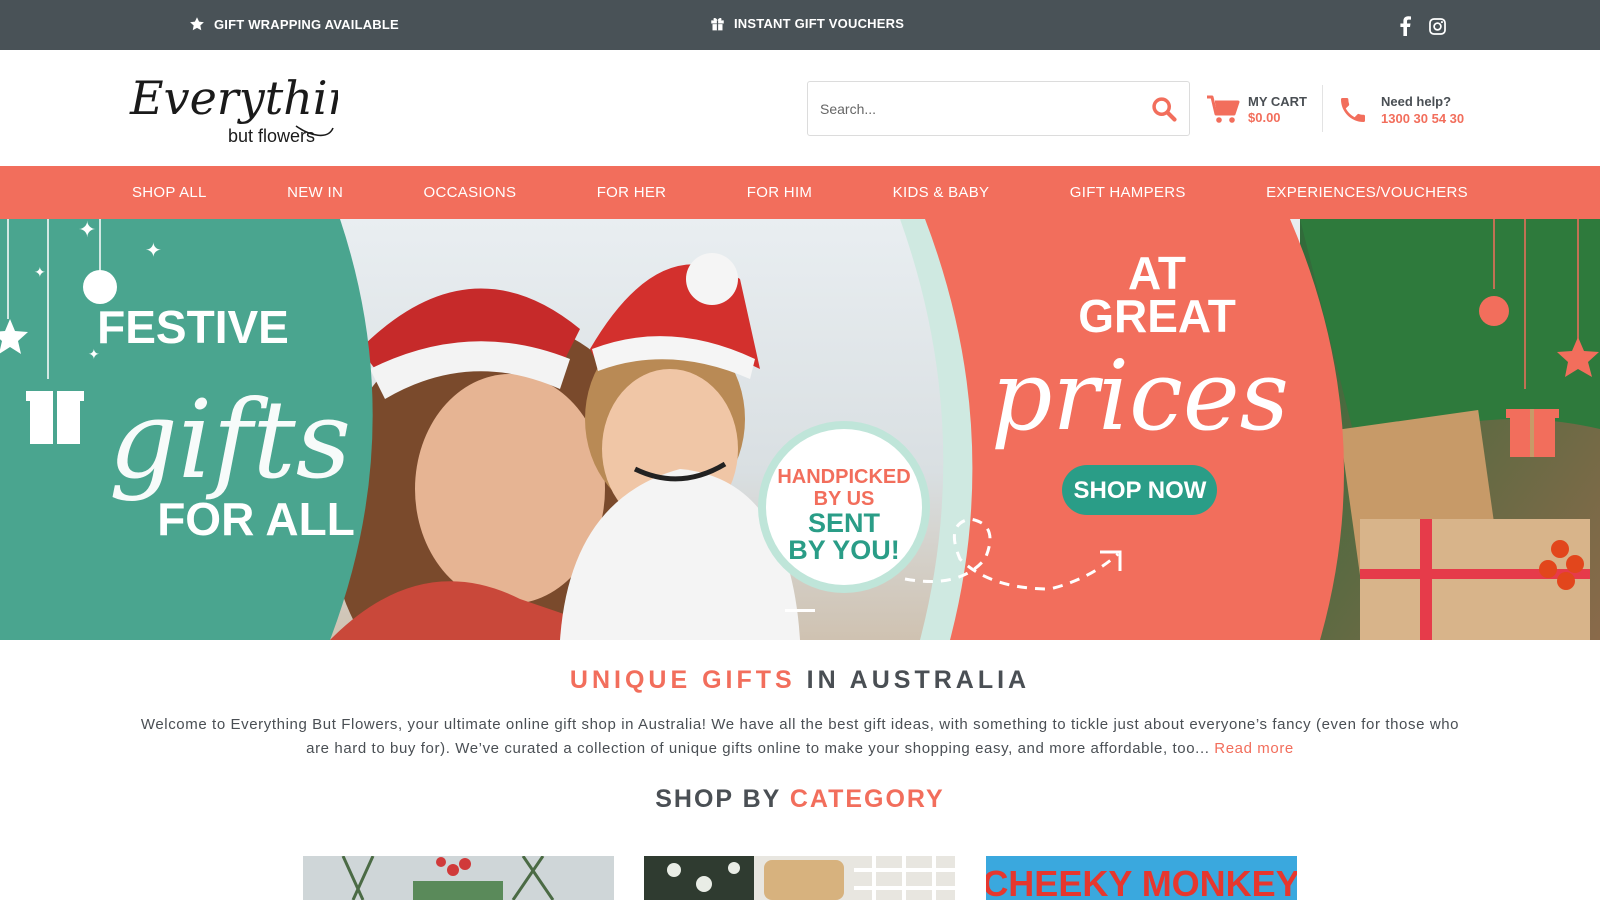  I want to click on cart-button: MY CART $0.00, so click(1262, 110).